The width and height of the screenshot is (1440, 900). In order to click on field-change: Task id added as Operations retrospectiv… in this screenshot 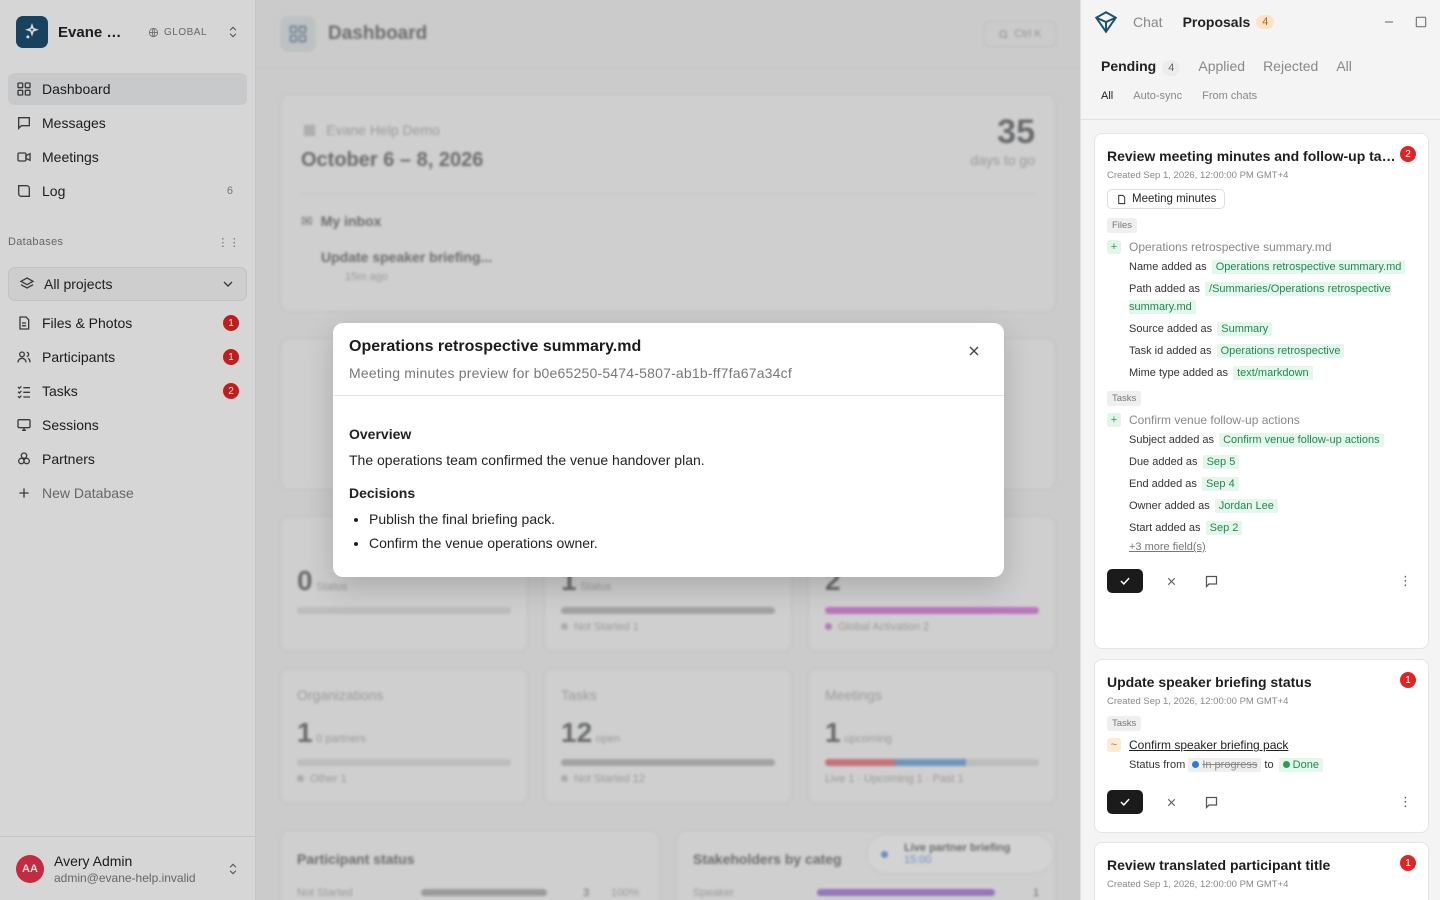, I will do `click(1272, 351)`.